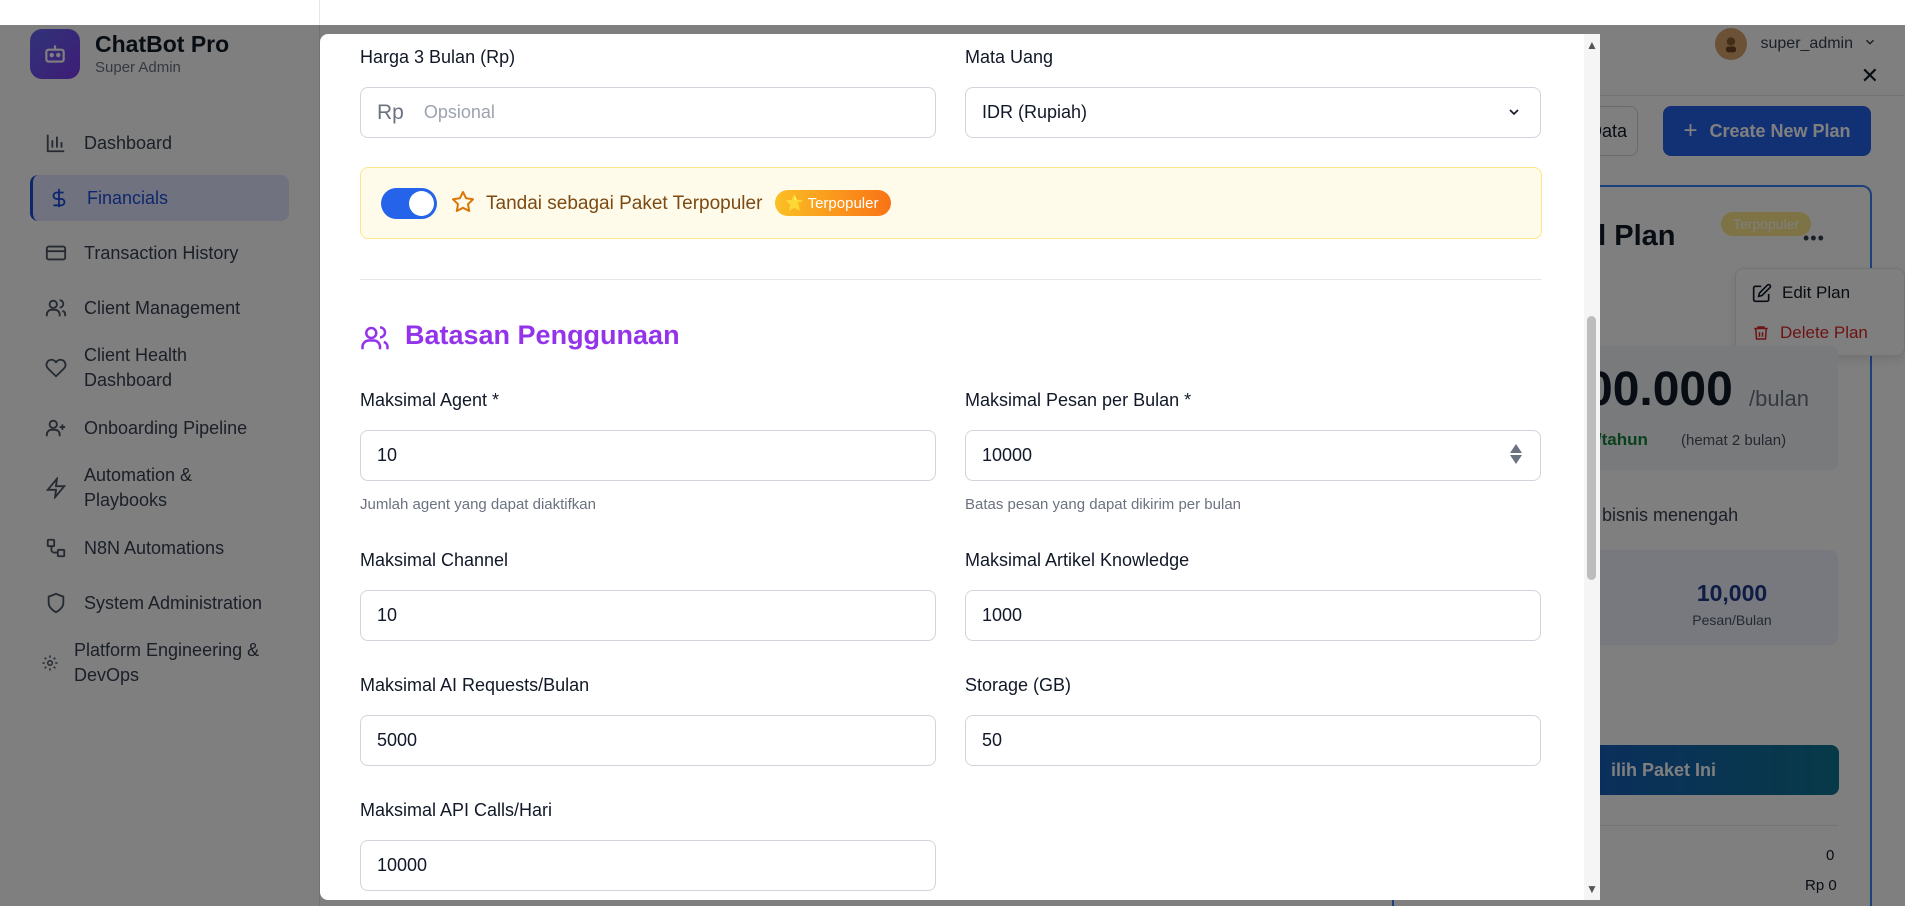 The image size is (1905, 906). Describe the element at coordinates (1253, 740) in the screenshot. I see `storage-input: 50` at that location.